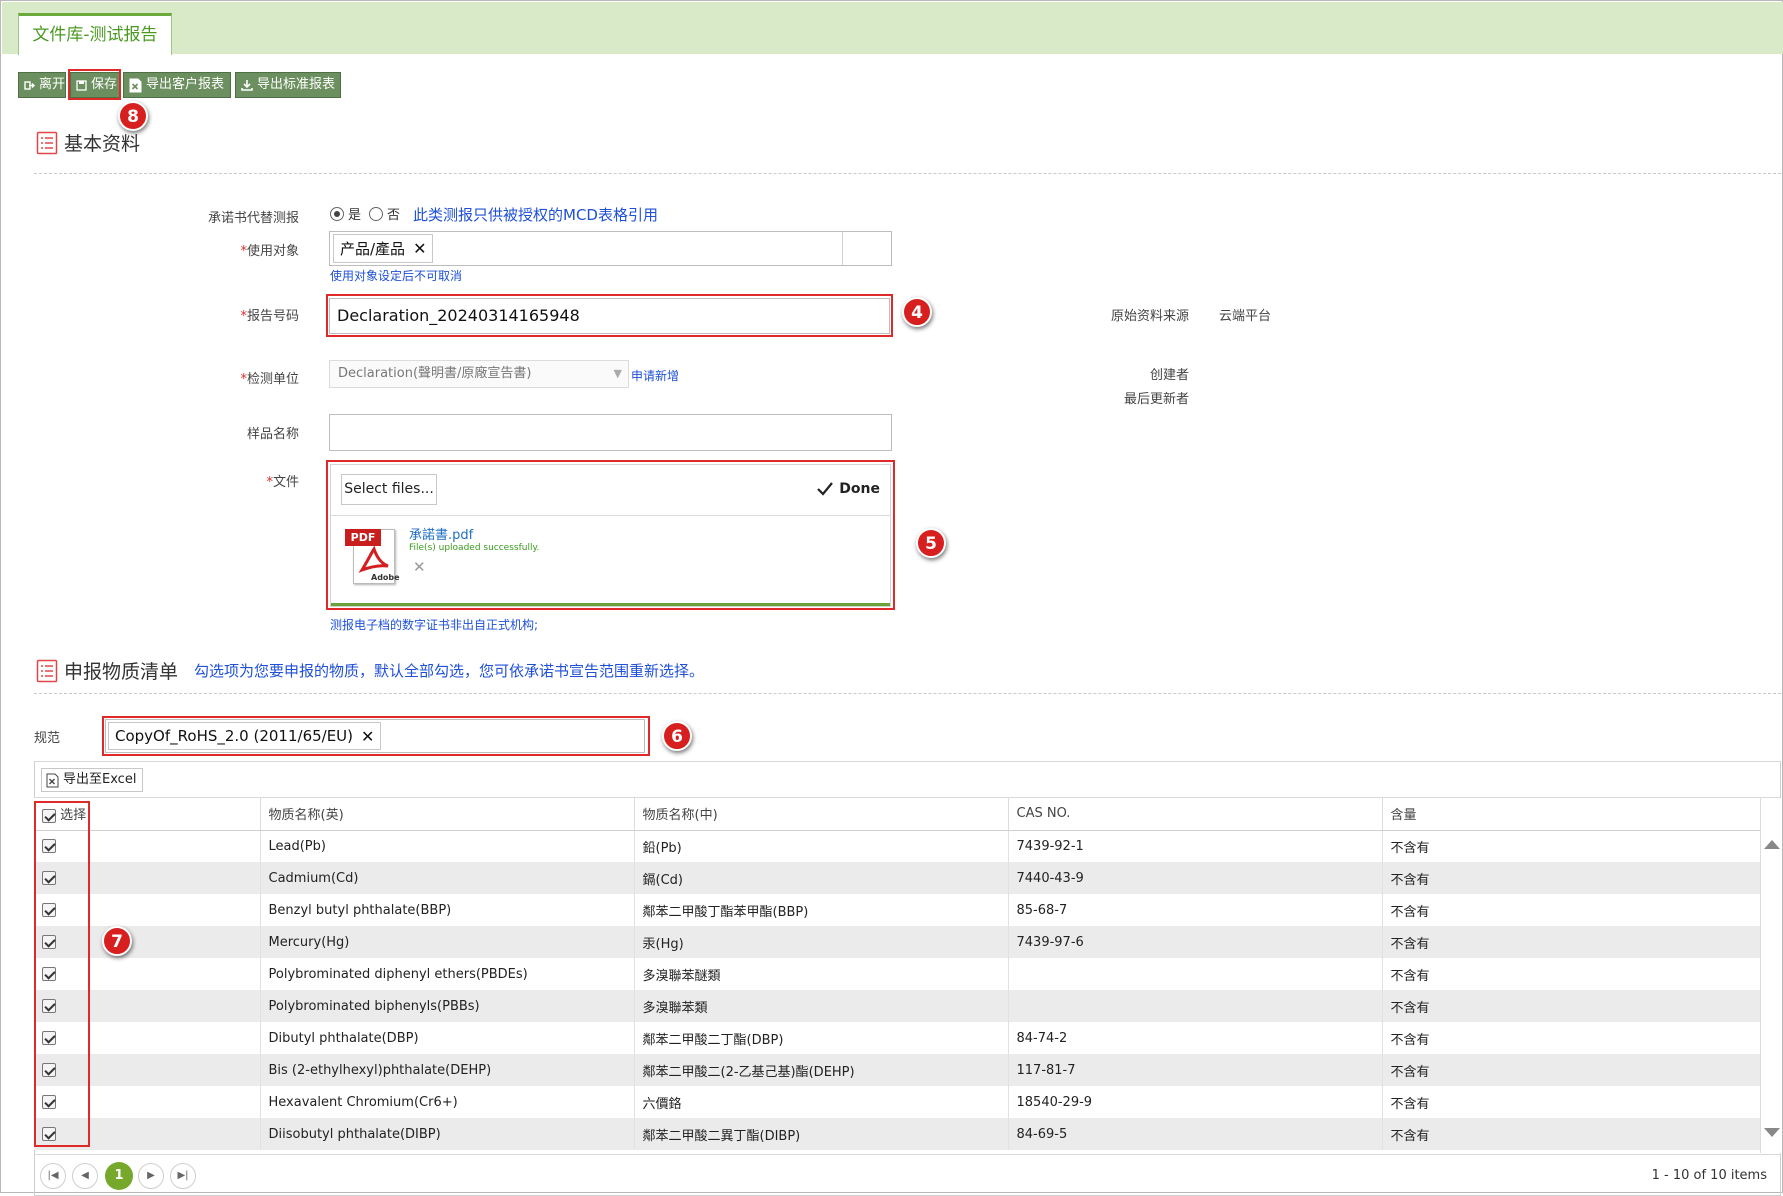  Describe the element at coordinates (434, 625) in the screenshot. I see `file-note: 测报电子档的数字证书非出自正式机构;` at that location.